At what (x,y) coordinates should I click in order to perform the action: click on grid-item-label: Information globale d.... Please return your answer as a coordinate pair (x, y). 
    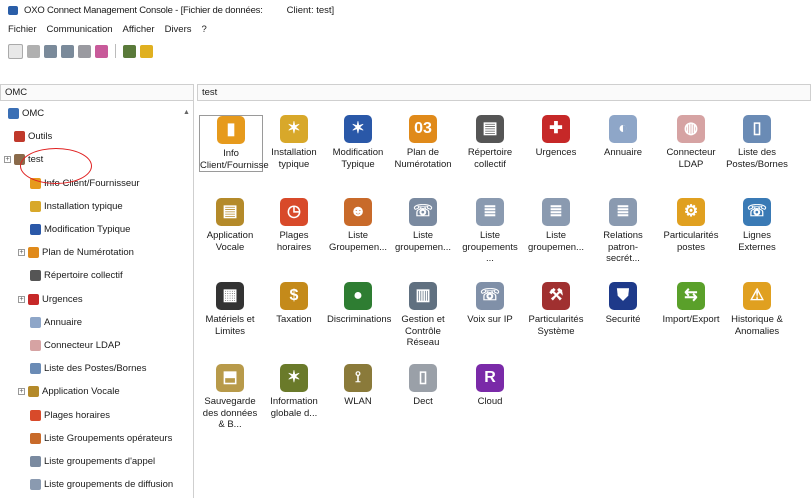
    Looking at the image, I should click on (294, 407).